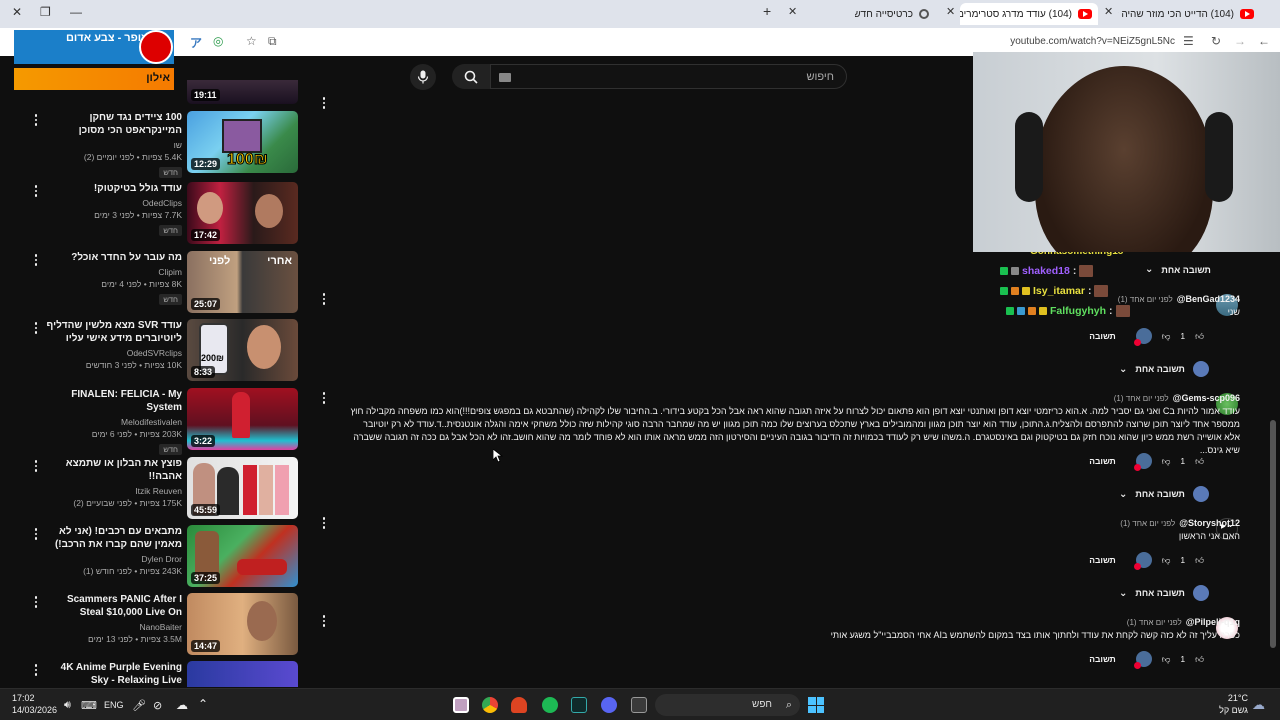  Describe the element at coordinates (112, 470) in the screenshot. I see `video-title: פוצץ את הבלון או שתמצא אהבה!!` at that location.